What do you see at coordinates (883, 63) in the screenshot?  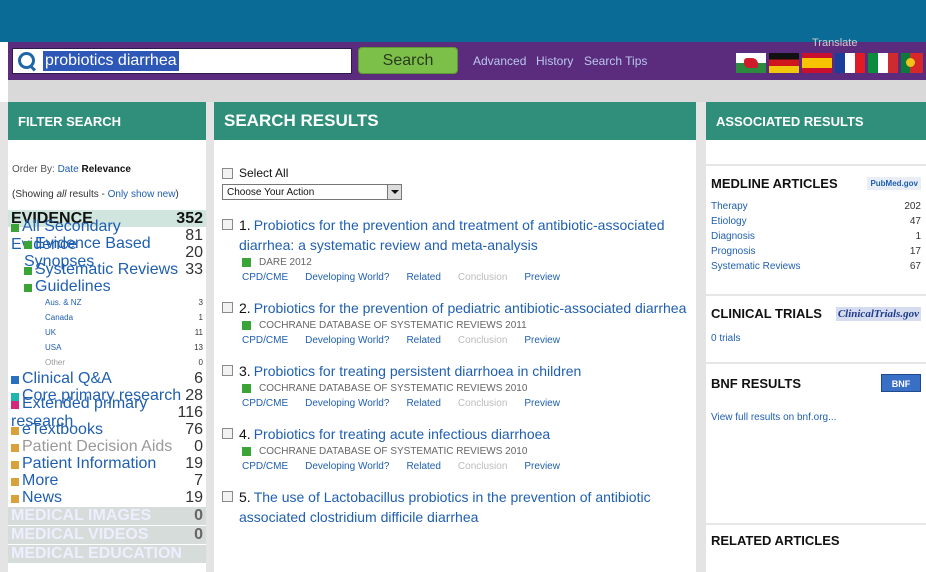 I see `italian-flag-icon` at bounding box center [883, 63].